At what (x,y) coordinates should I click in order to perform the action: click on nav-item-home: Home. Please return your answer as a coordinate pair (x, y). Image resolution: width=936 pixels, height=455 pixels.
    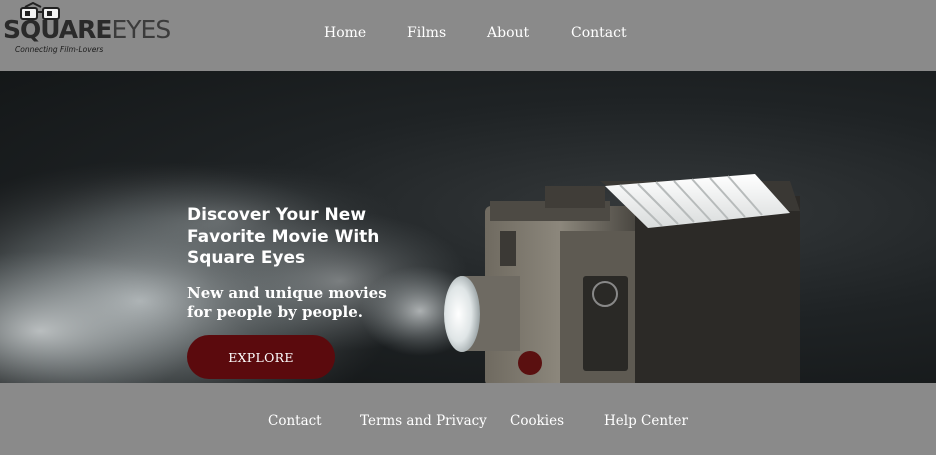
    Looking at the image, I should click on (345, 33).